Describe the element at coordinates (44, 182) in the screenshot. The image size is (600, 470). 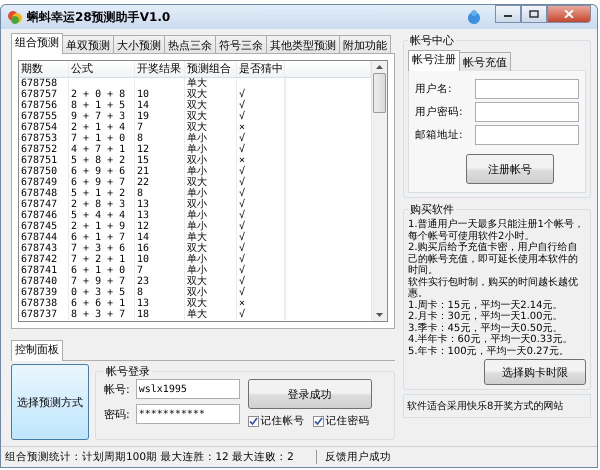
I see `table-cell: 678749` at that location.